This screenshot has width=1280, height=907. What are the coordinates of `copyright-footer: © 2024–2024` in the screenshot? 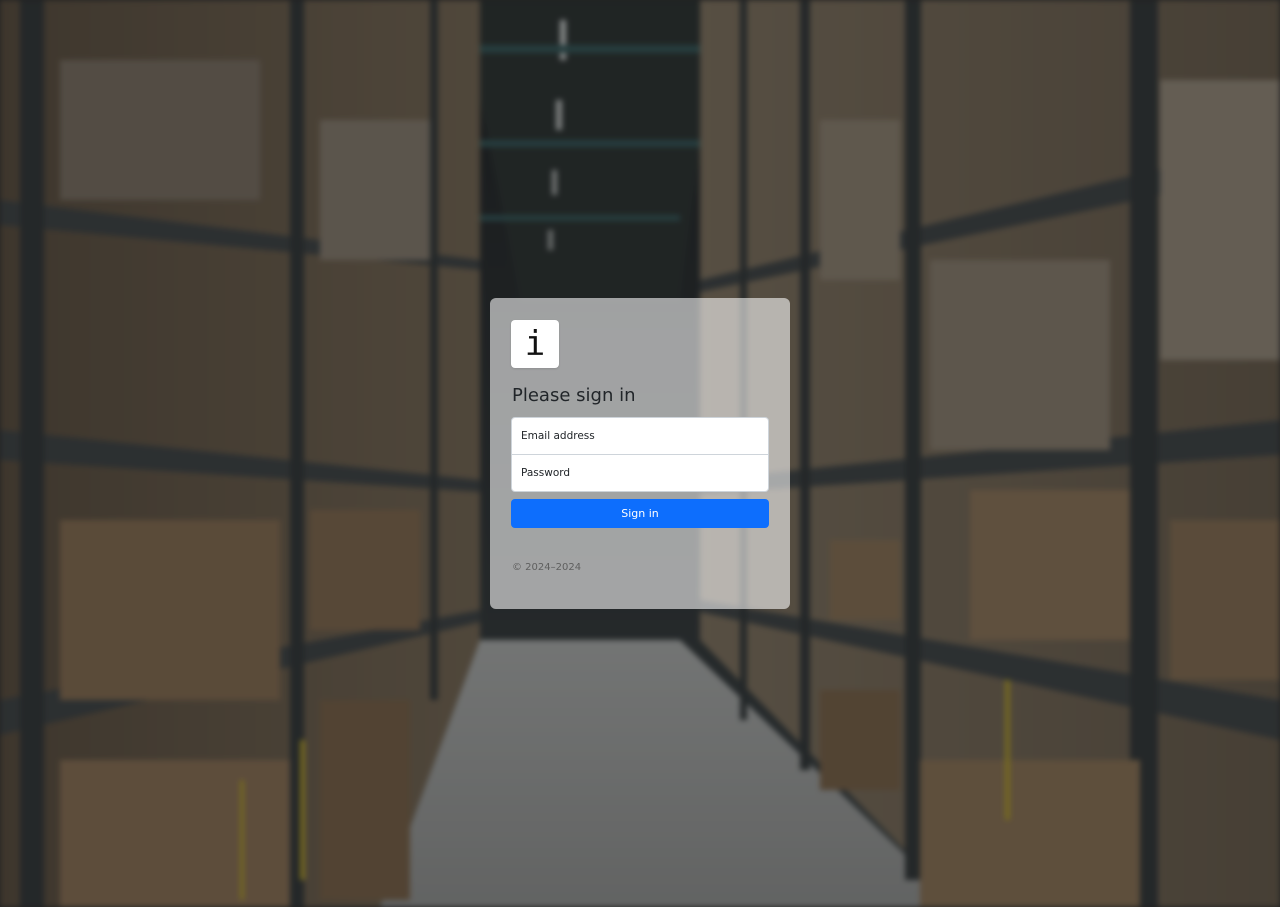 It's located at (547, 567).